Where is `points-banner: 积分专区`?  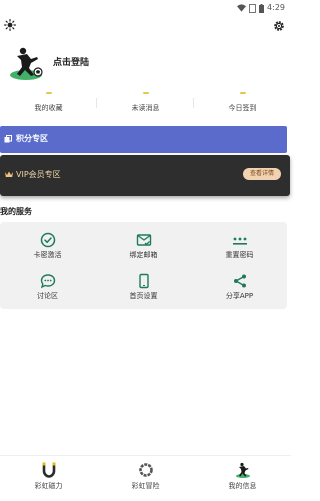
points-banner: 积分专区 is located at coordinates (143, 139).